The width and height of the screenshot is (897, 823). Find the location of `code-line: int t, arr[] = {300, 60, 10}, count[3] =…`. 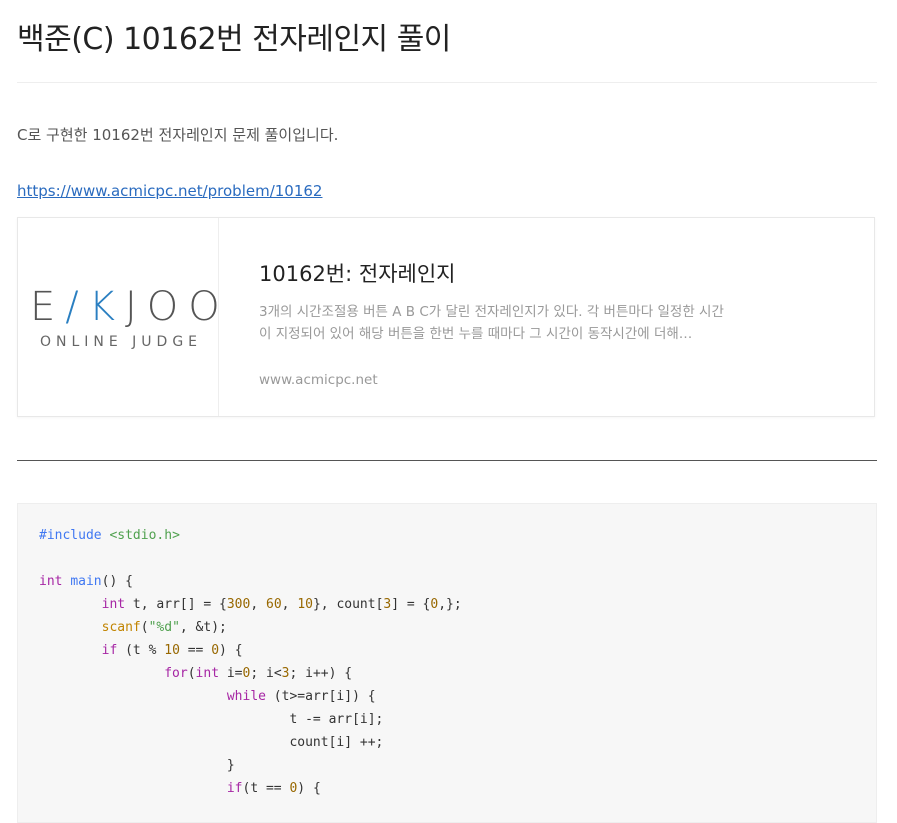

code-line: int t, arr[] = {300, 60, 10}, count[3] =… is located at coordinates (281, 604).